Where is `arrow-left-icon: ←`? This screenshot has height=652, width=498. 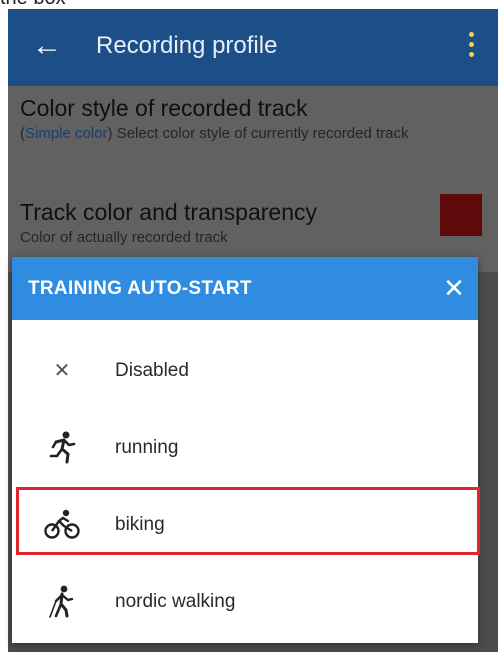 arrow-left-icon: ← is located at coordinates (47, 46).